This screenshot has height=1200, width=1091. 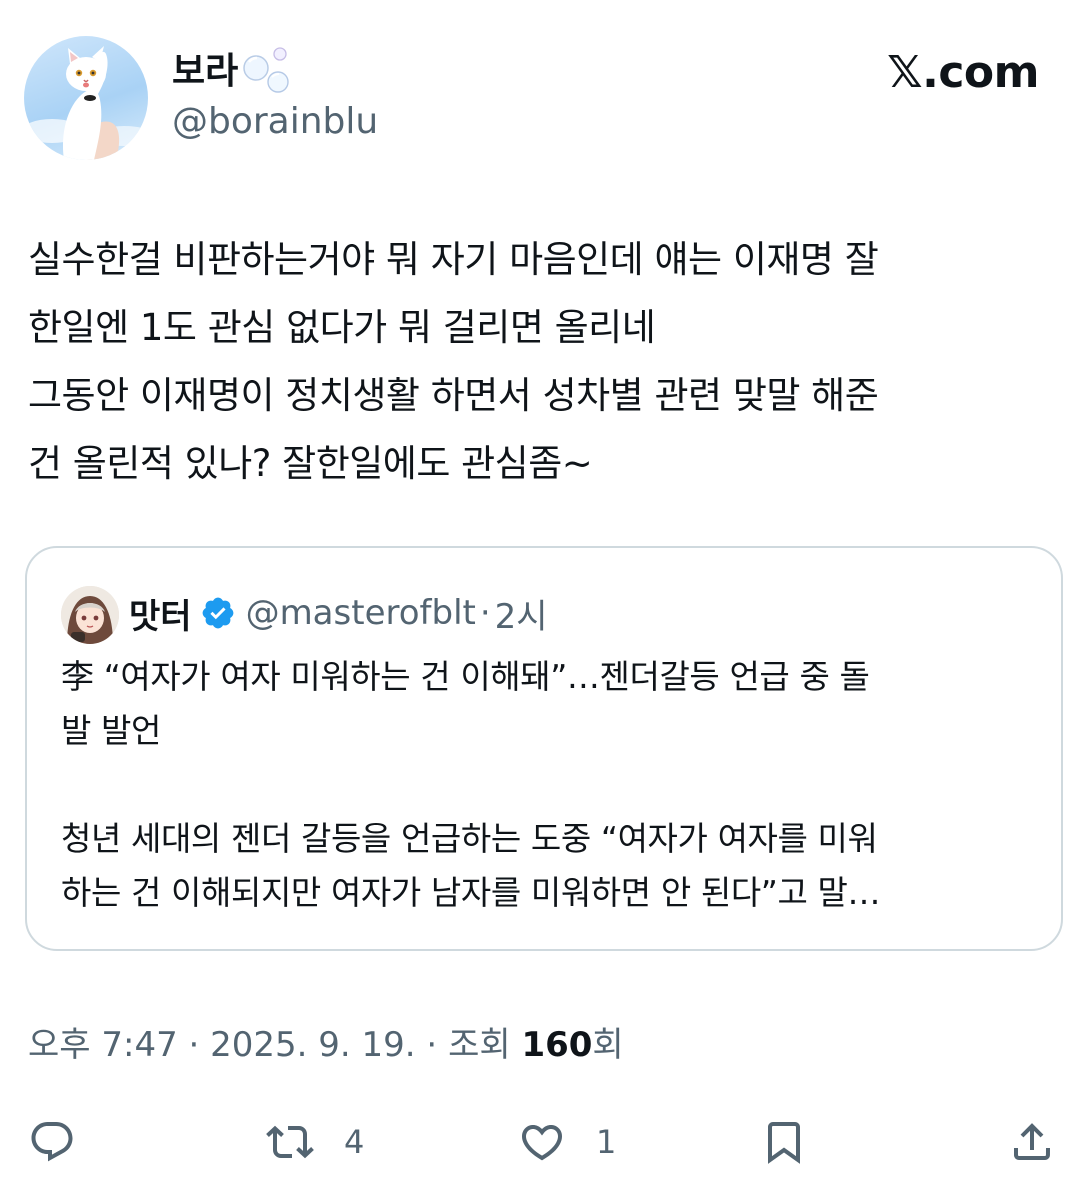 I want to click on white-cat-avatar-image, so click(x=86, y=103).